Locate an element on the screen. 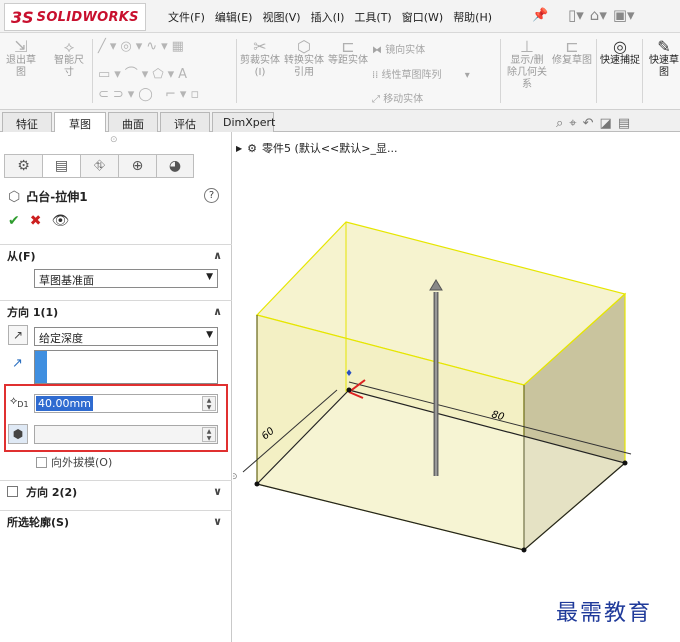  mirror-label: 镜向实体 is located at coordinates (405, 50).